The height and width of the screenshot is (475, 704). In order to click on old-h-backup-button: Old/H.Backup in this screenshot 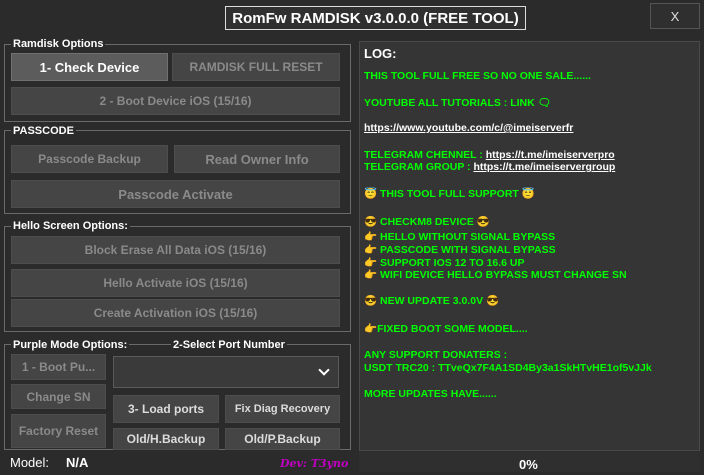, I will do `click(166, 439)`.